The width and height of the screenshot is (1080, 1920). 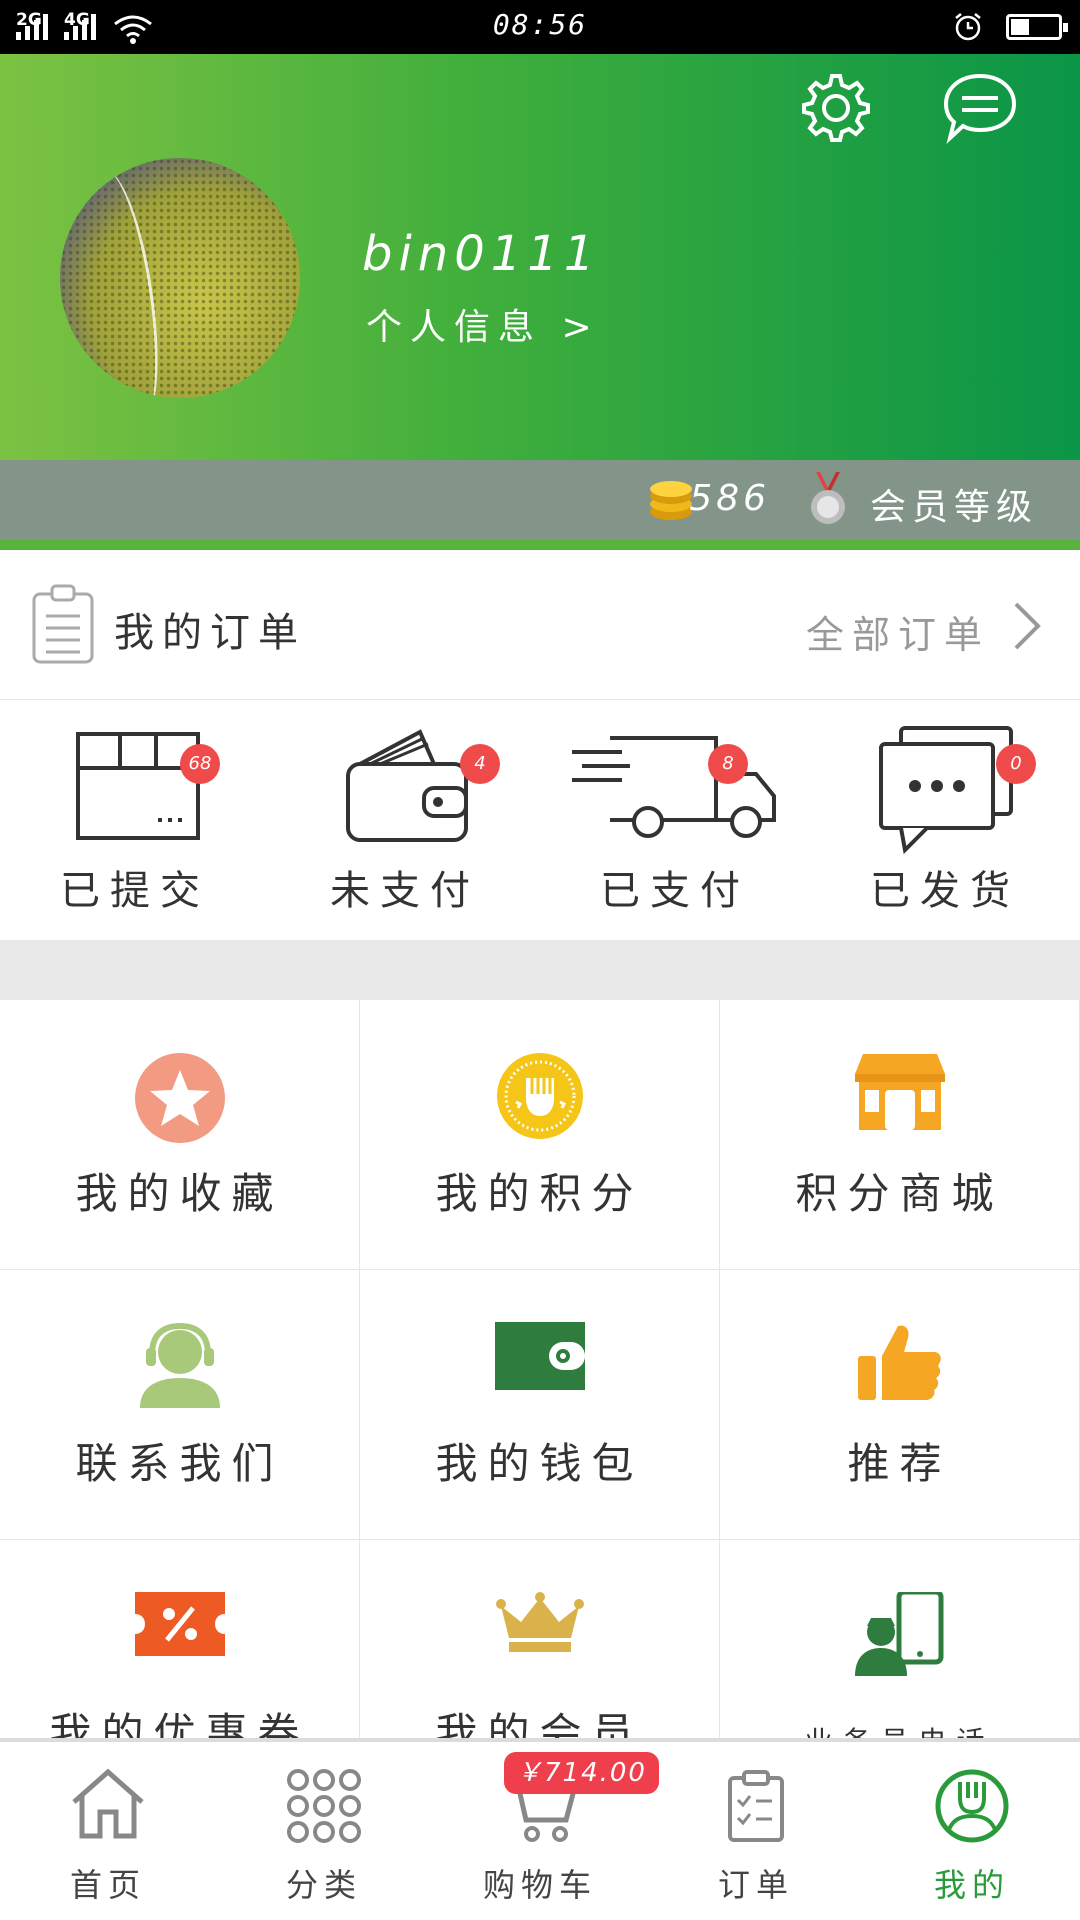 I want to click on box-icon, so click(x=138, y=786).